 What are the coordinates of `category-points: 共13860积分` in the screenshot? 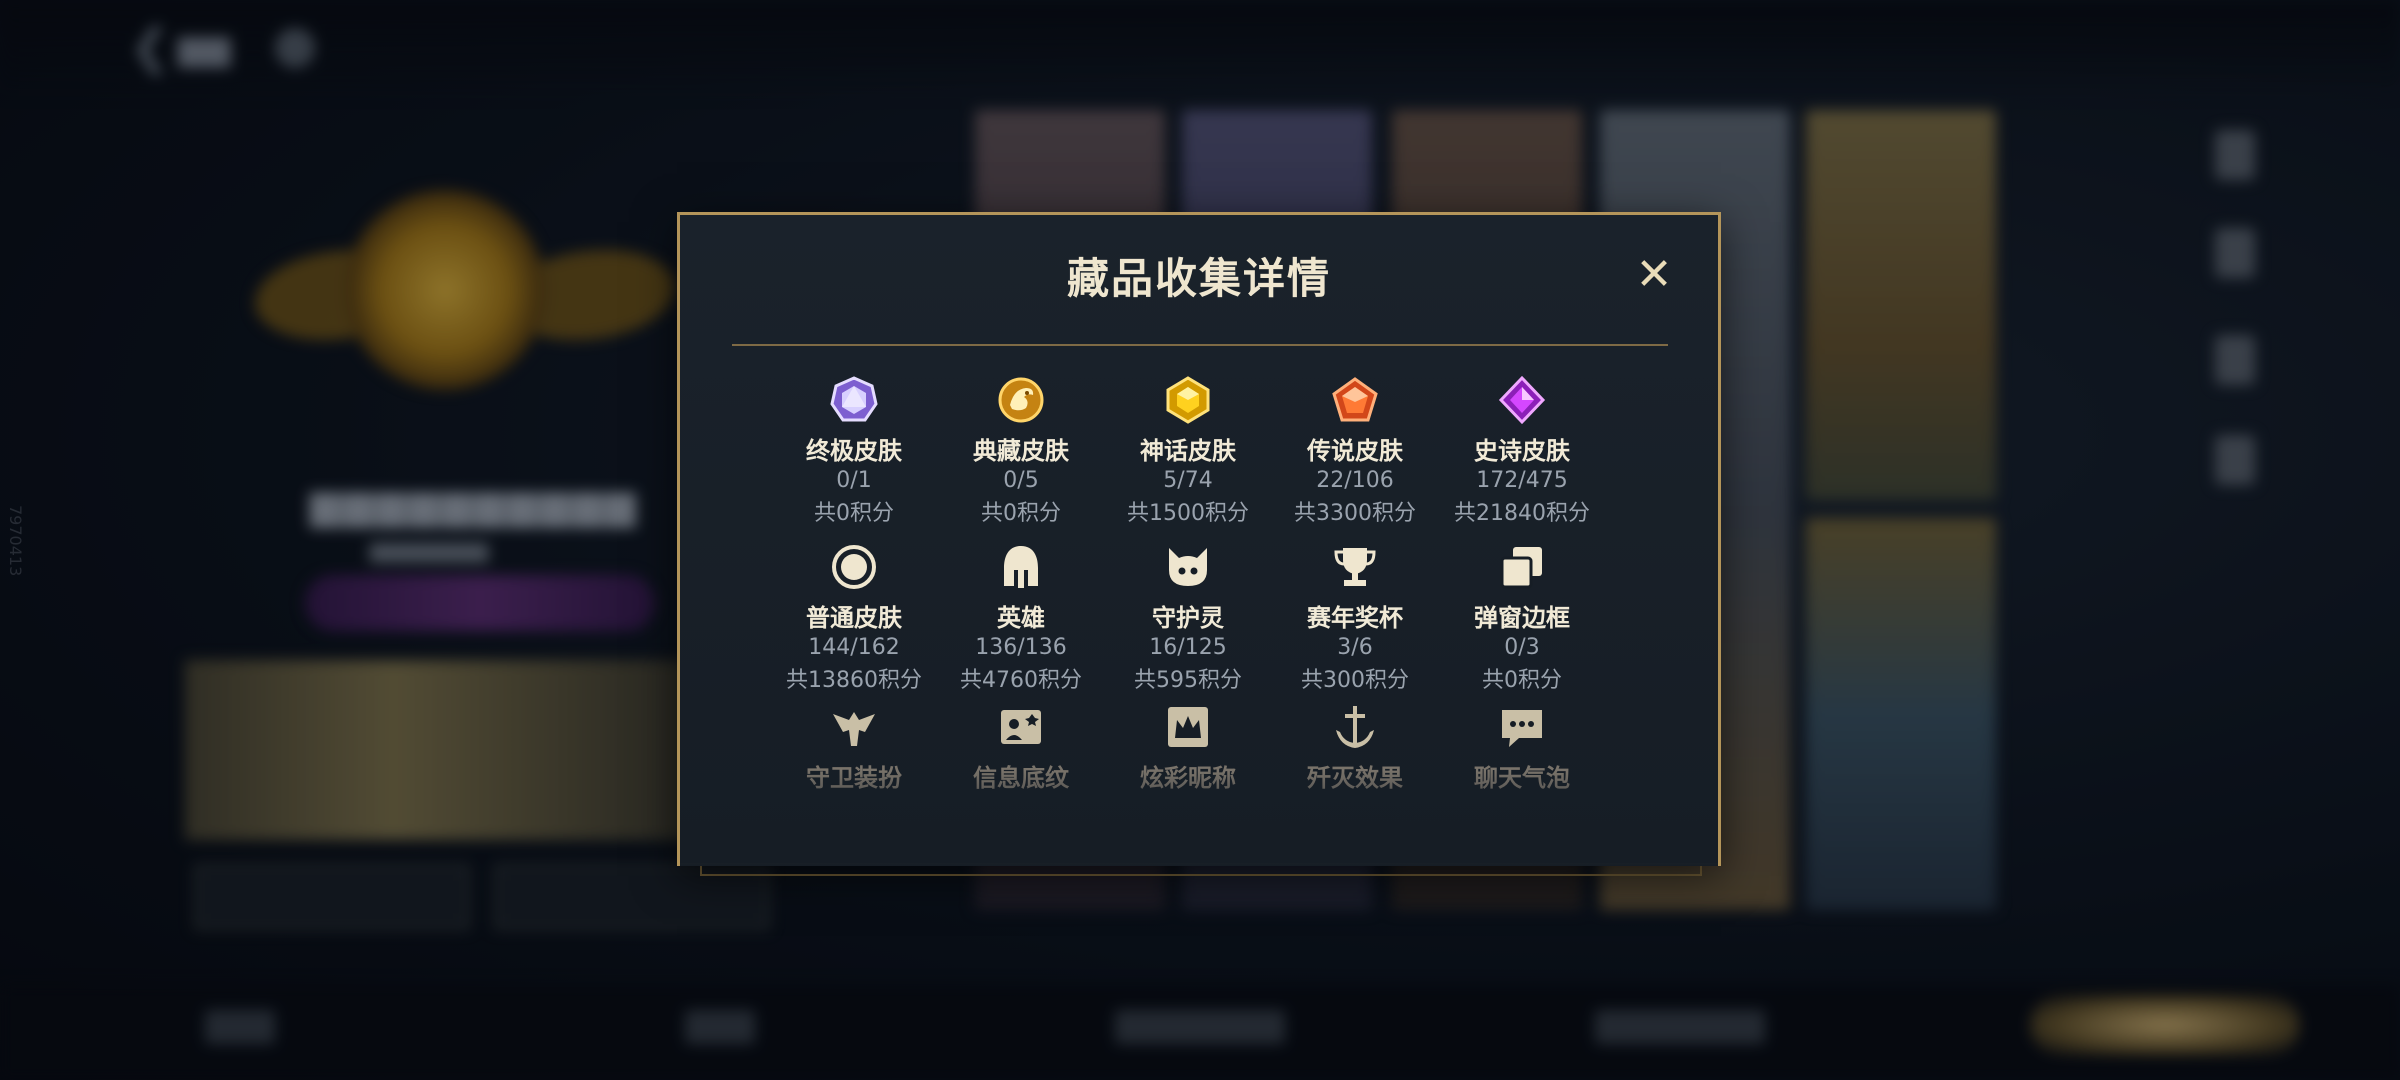 It's located at (854, 680).